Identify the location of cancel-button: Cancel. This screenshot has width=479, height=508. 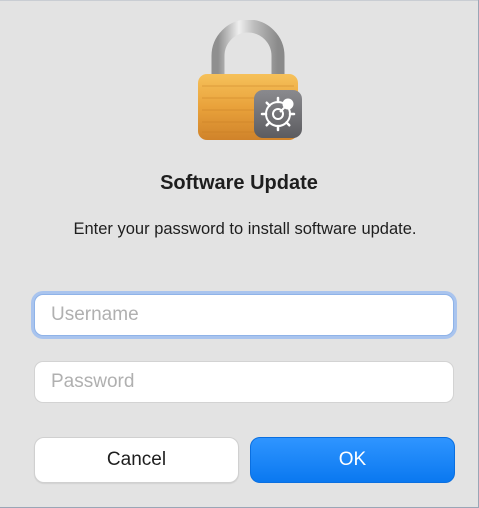
(136, 460).